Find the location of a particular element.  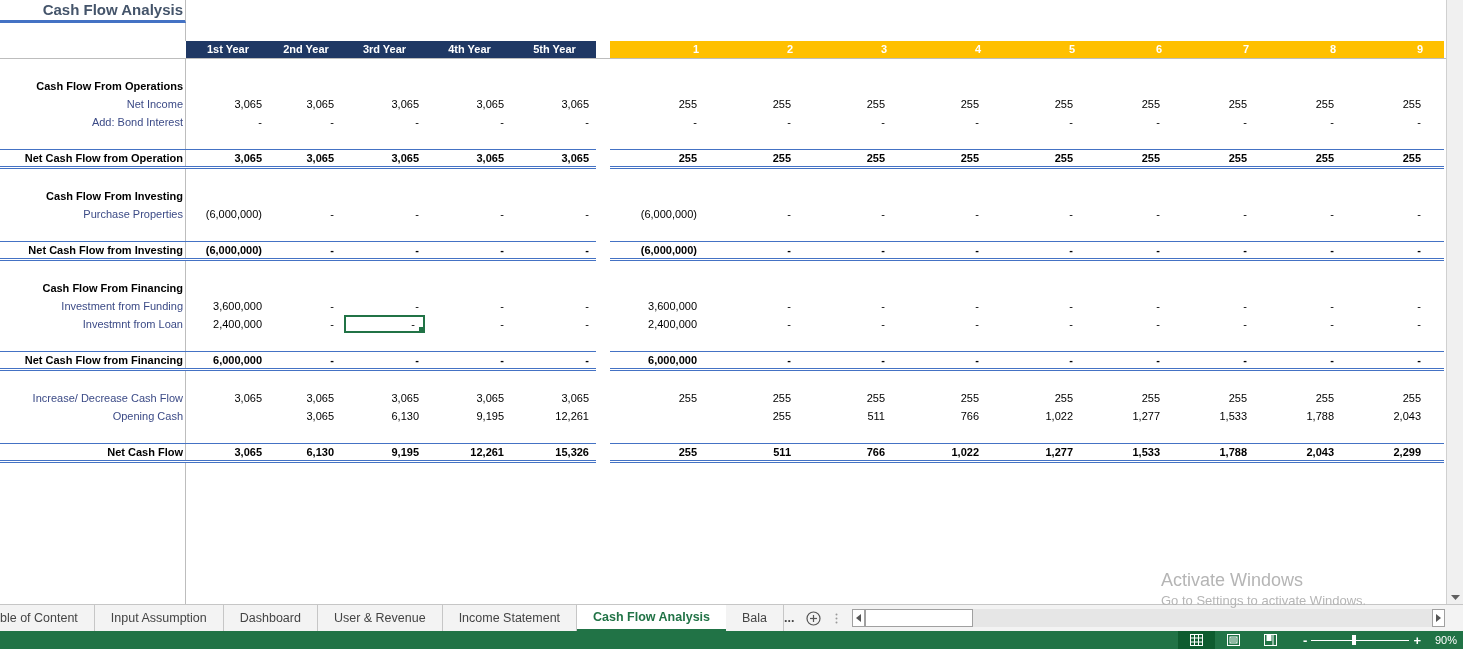

table-cell: 6,000,000 is located at coordinates (228, 360).